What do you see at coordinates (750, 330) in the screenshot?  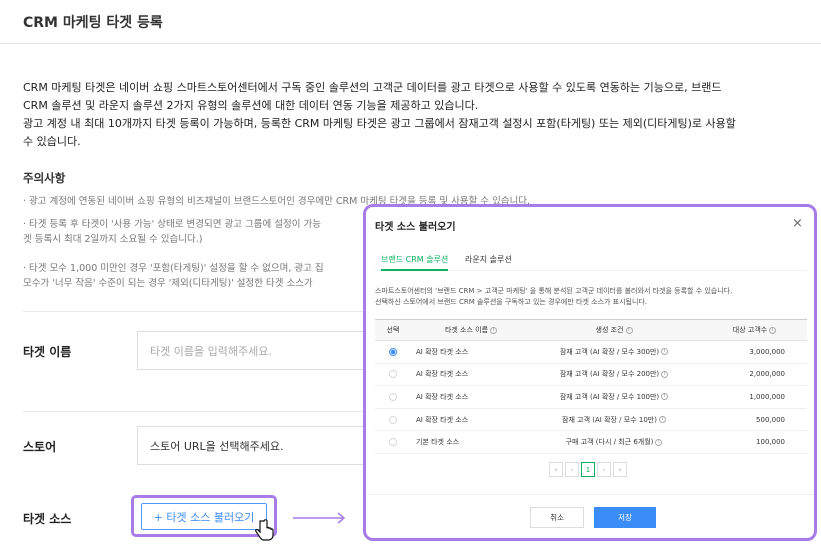 I see `col-header-label: 대상 고객수` at bounding box center [750, 330].